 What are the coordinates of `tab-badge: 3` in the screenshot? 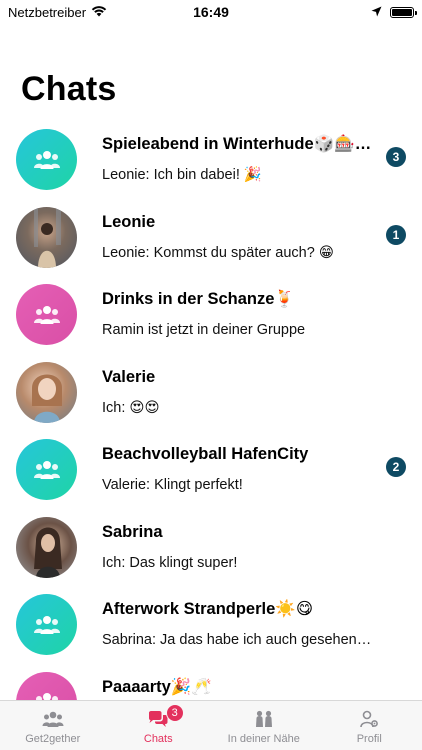 It's located at (174, 713).